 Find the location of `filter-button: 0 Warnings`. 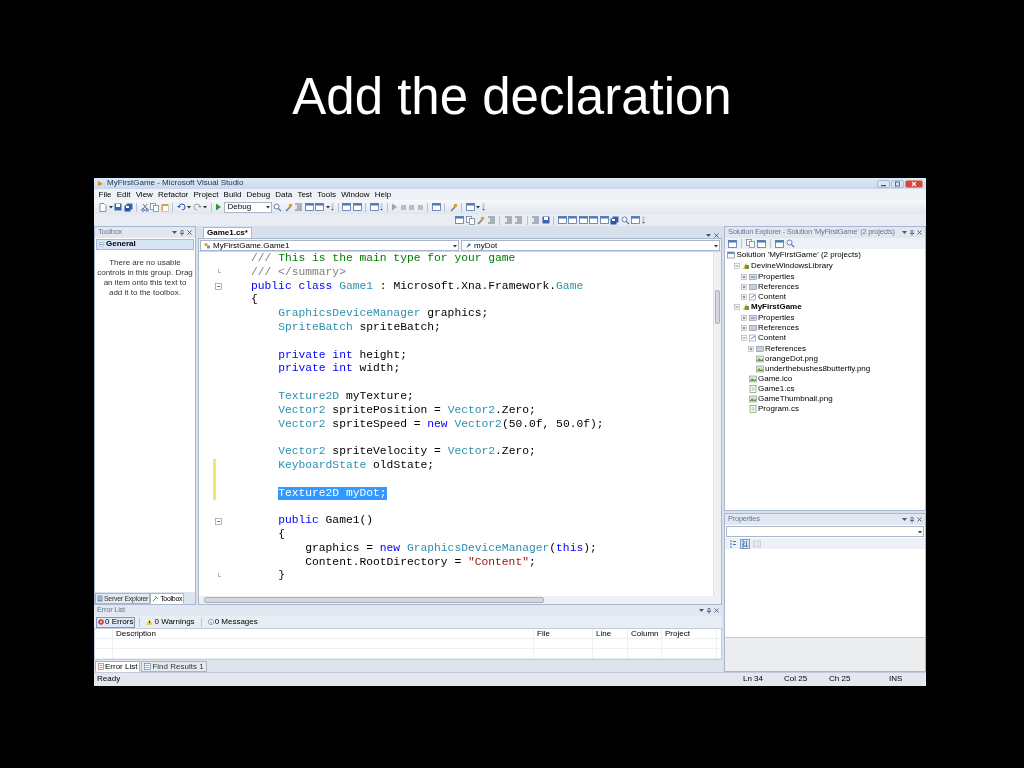

filter-button: 0 Warnings is located at coordinates (170, 622).